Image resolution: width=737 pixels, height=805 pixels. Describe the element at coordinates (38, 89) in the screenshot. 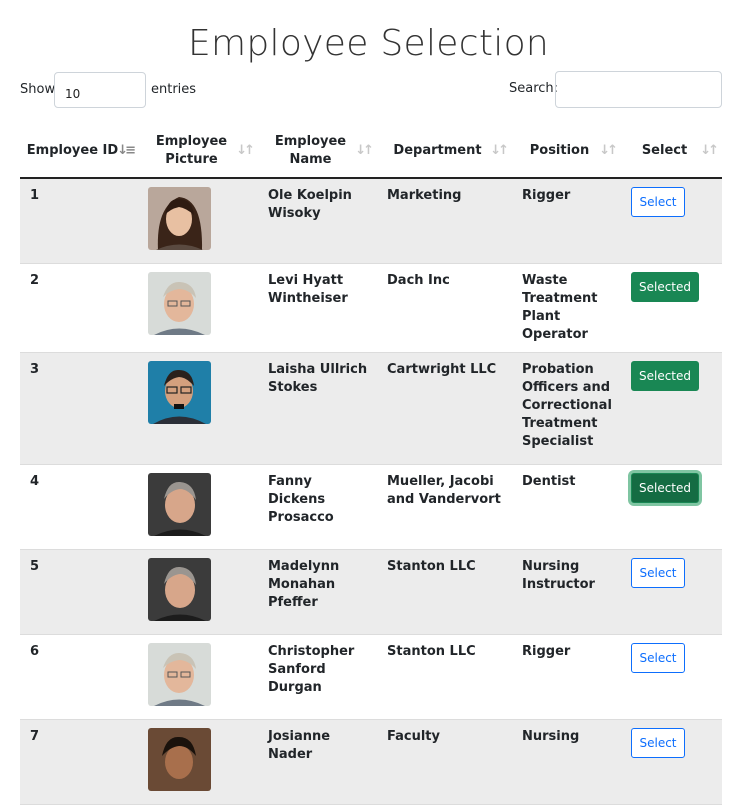

I see `show-label: Show` at that location.